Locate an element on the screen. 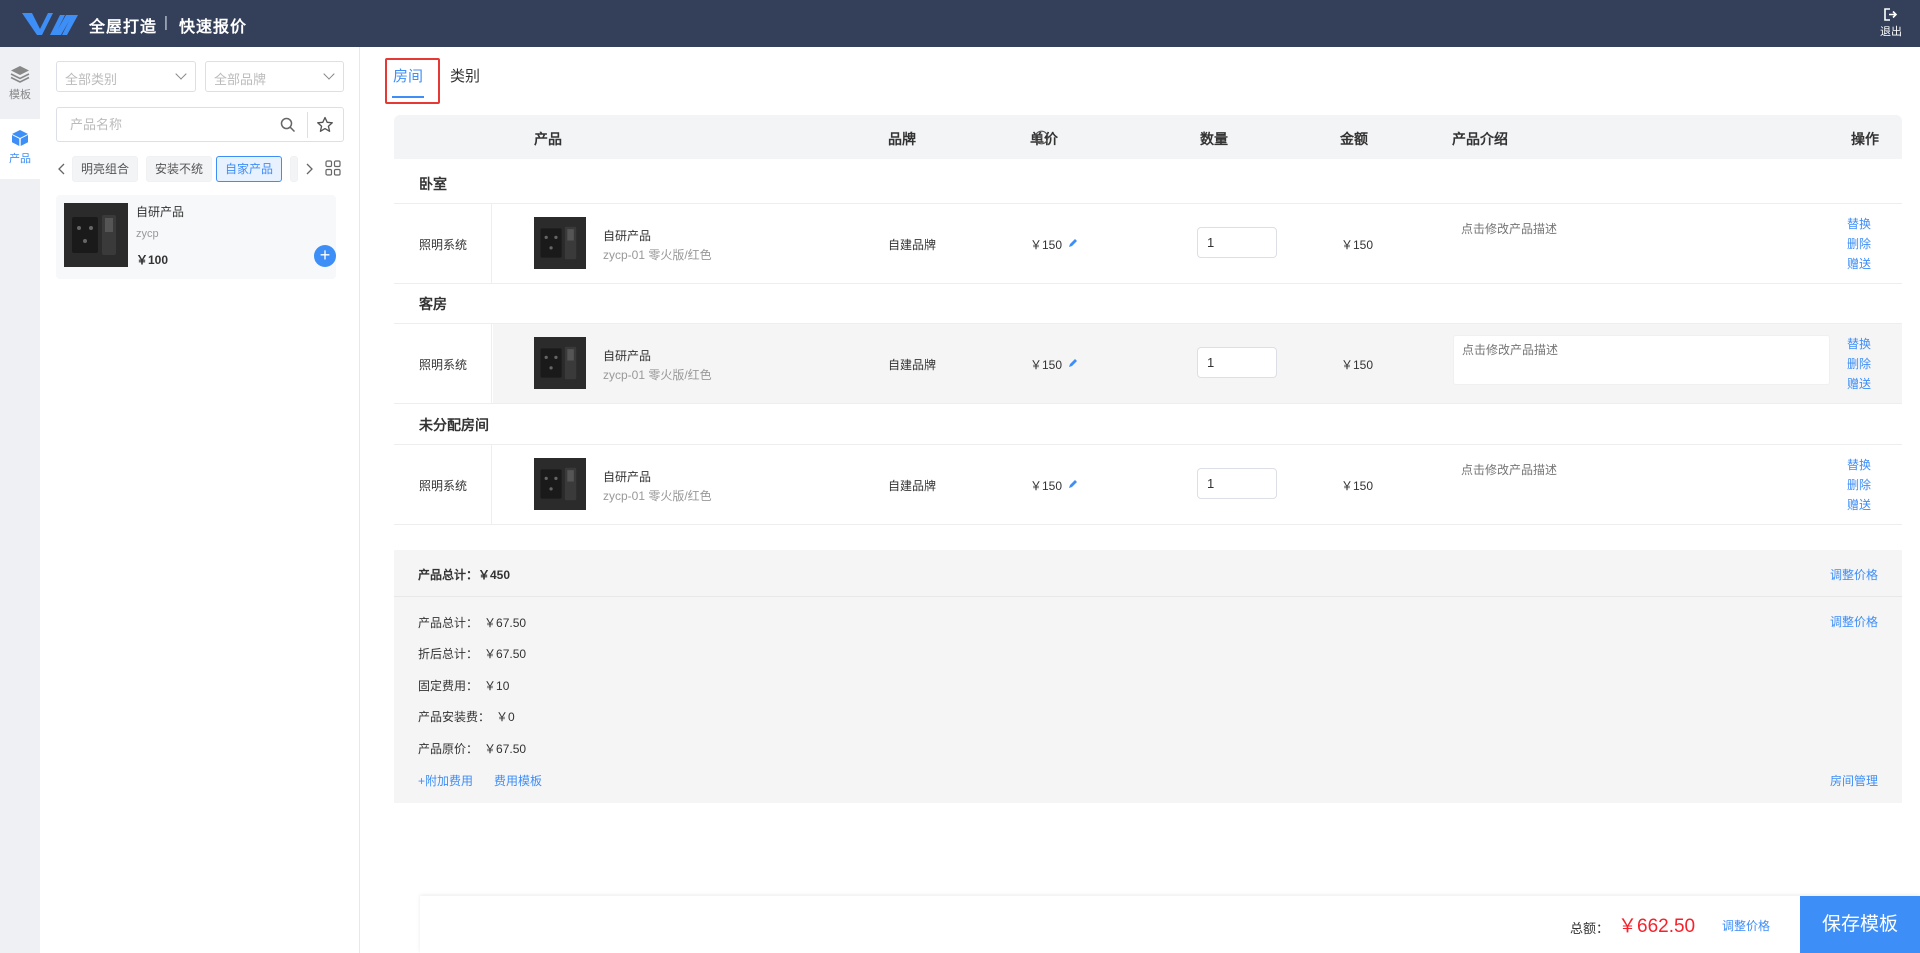 This screenshot has height=953, width=1920. total-label: 总额： is located at coordinates (1590, 928).